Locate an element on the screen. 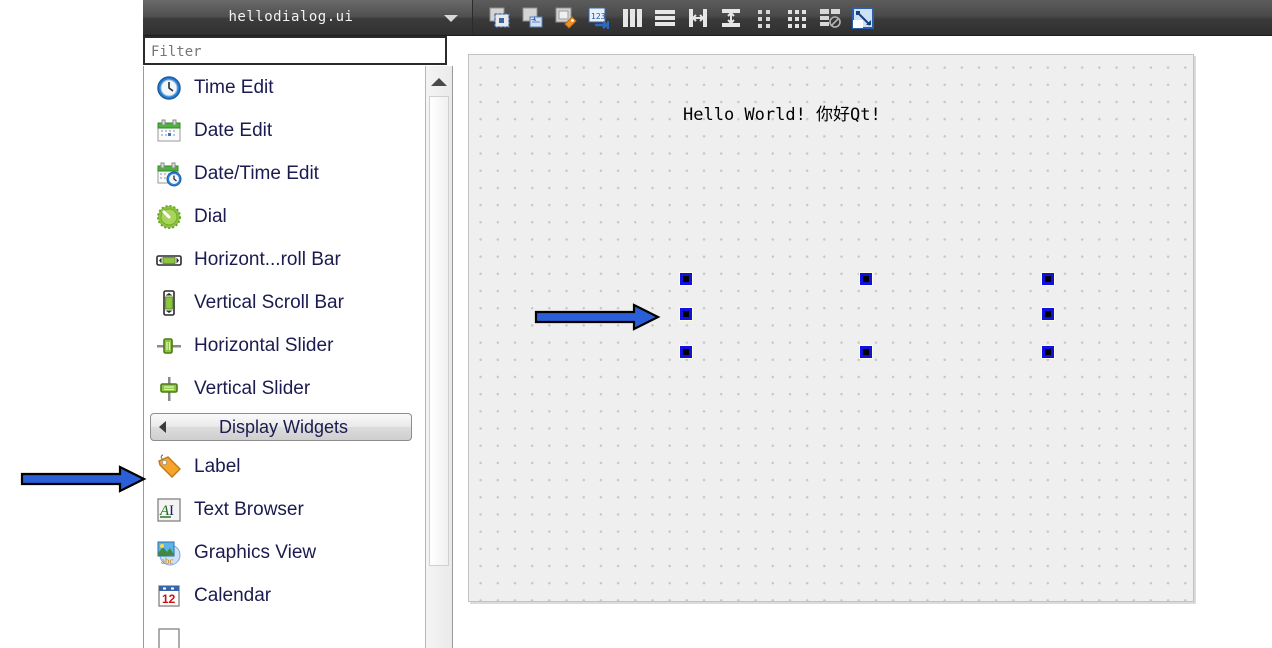 The image size is (1272, 648). layout-grid-icon is located at coordinates (797, 18).